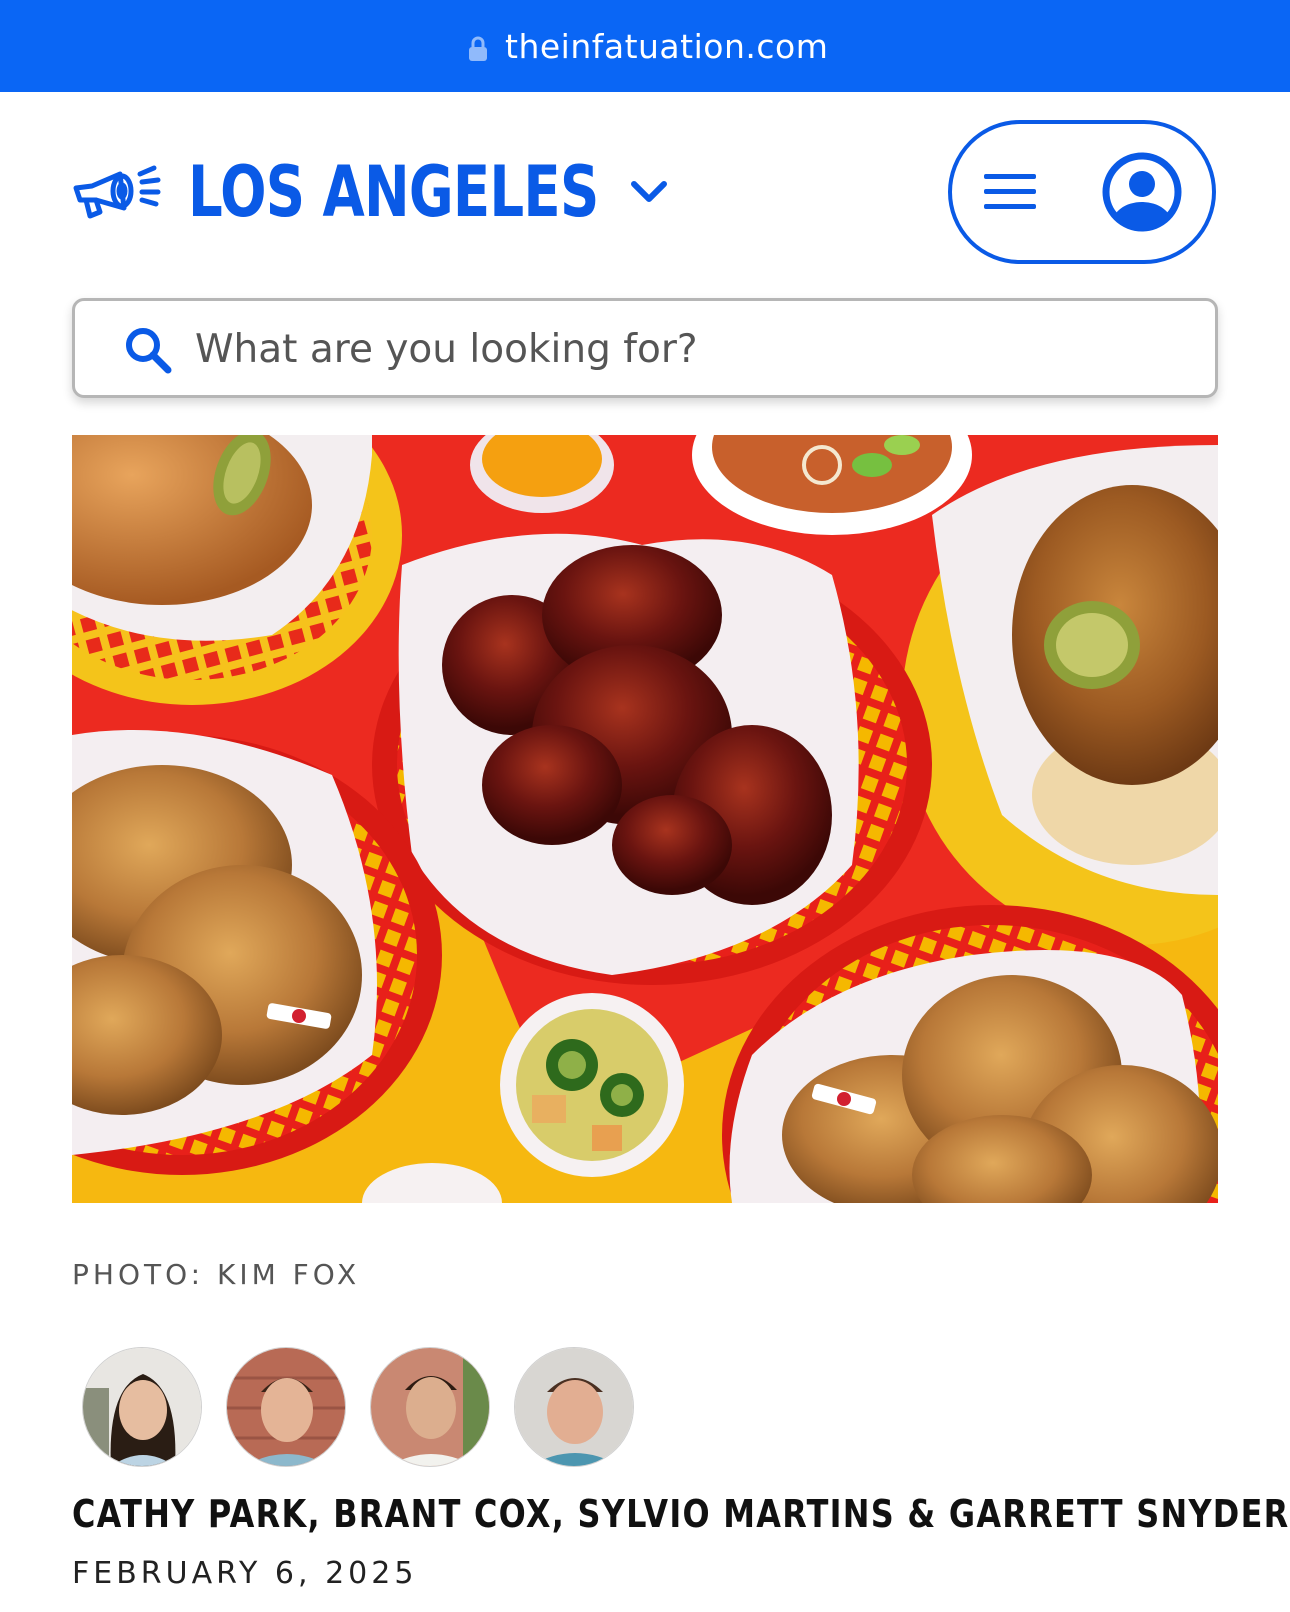  What do you see at coordinates (1142, 192) in the screenshot?
I see `user-circle-icon` at bounding box center [1142, 192].